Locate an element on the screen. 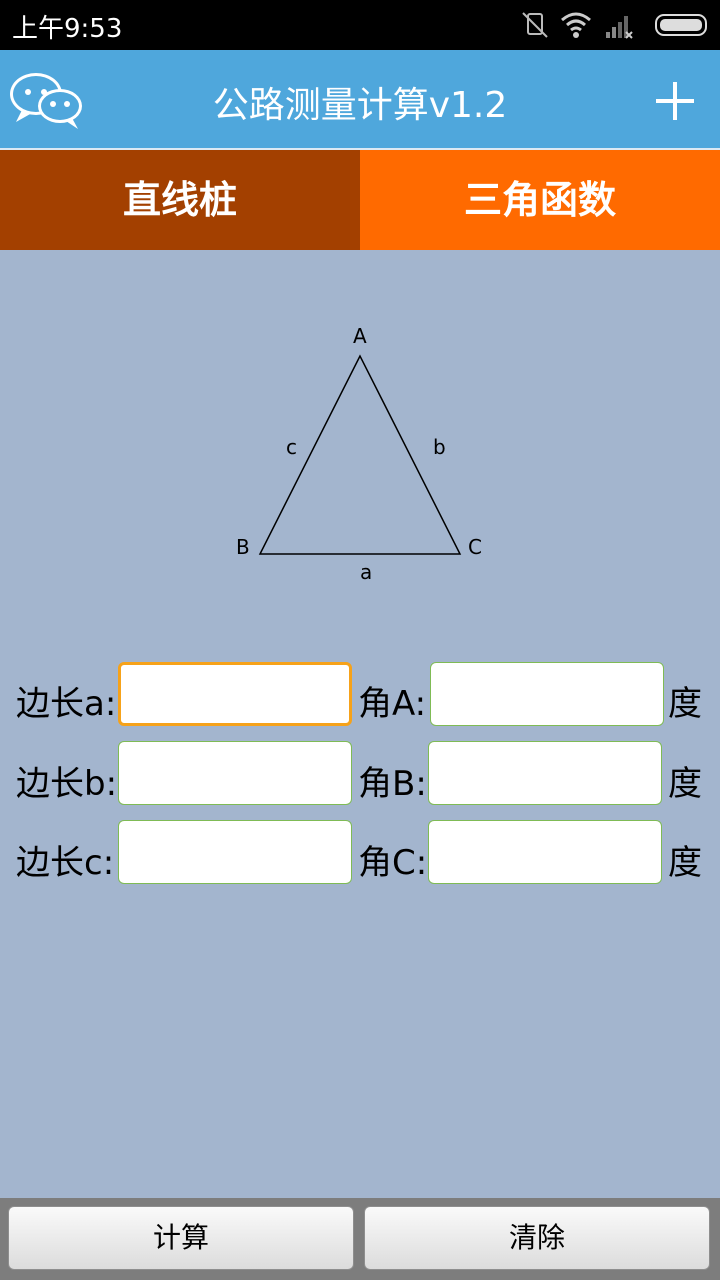  angle-b-unit: 度 is located at coordinates (685, 784).